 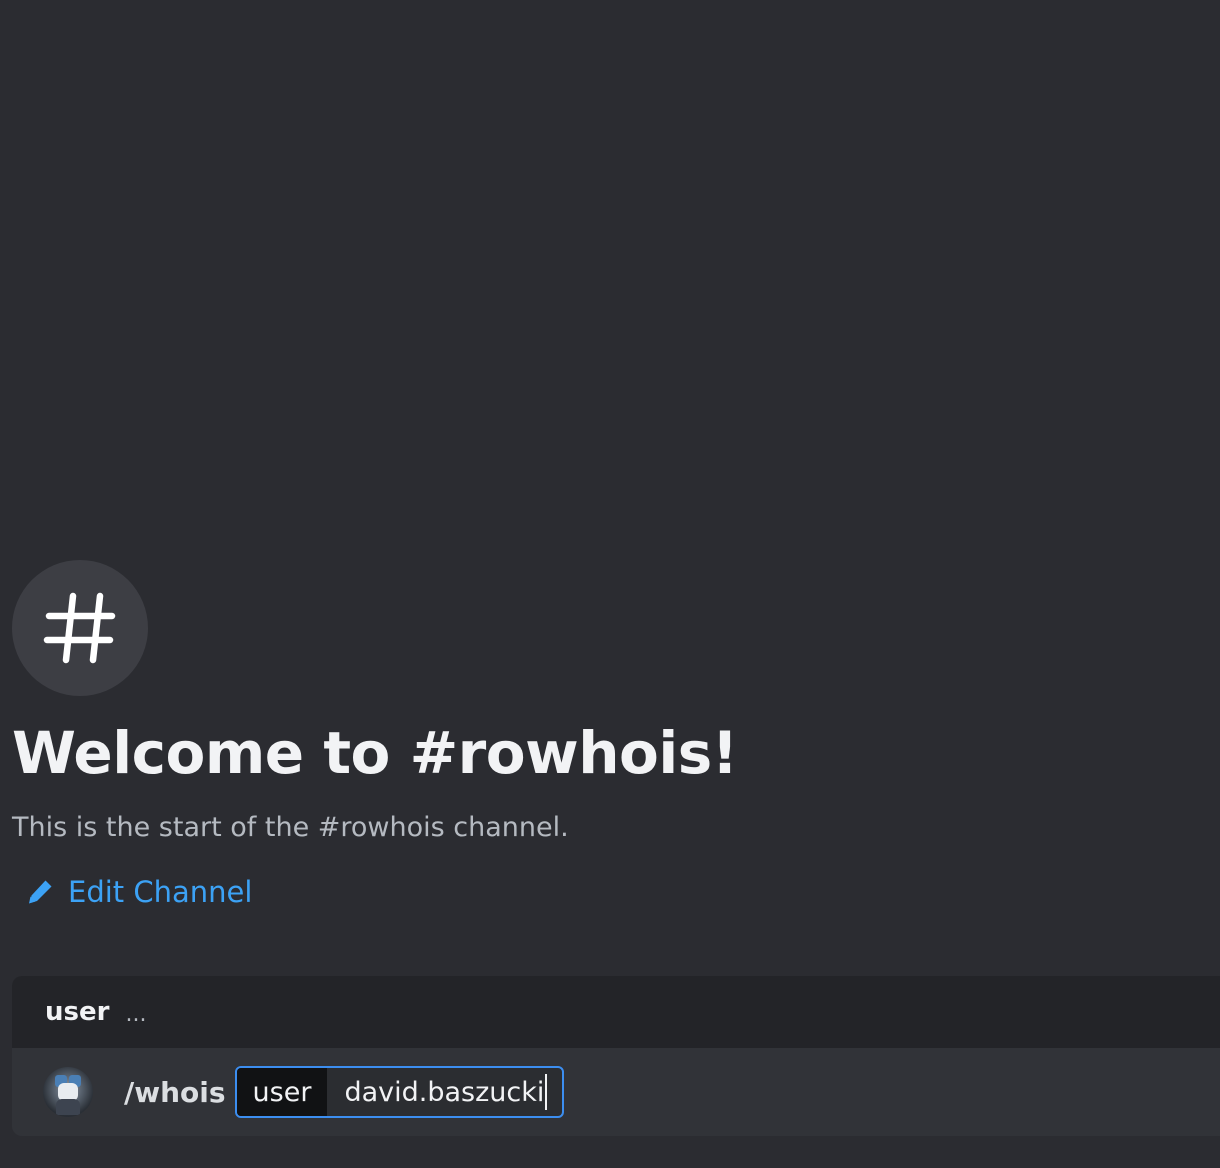 I want to click on bot-avatar, so click(x=68, y=1092).